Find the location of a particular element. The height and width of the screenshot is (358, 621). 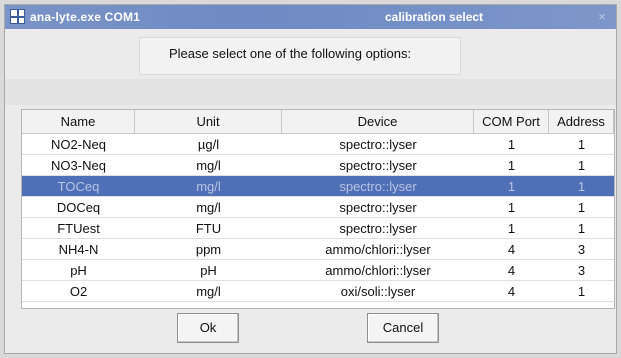

cell-name: NH4-N is located at coordinates (78, 249).